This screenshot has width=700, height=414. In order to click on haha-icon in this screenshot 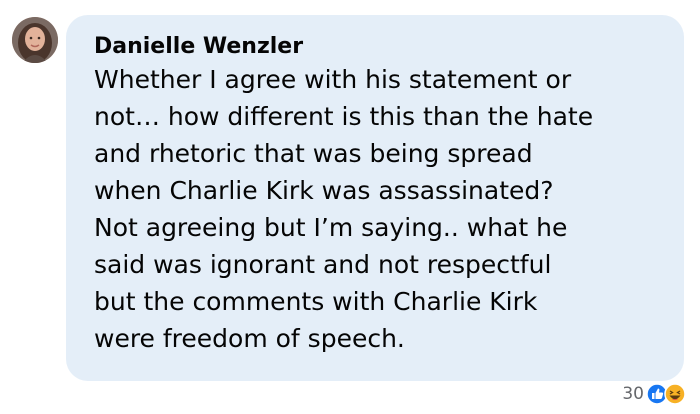, I will do `click(675, 394)`.